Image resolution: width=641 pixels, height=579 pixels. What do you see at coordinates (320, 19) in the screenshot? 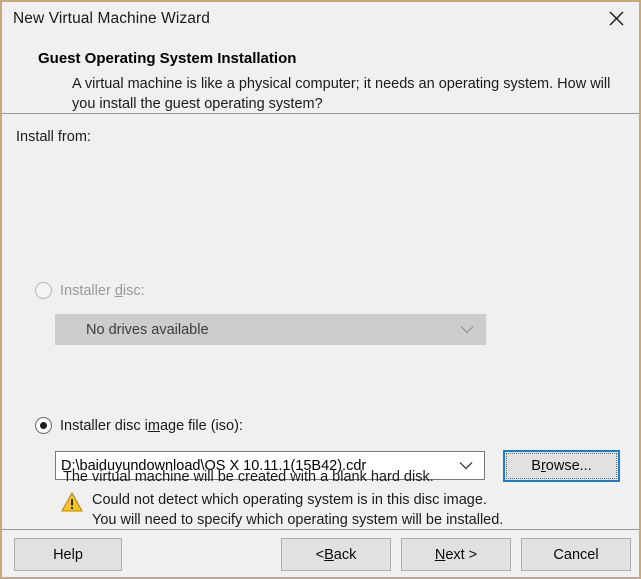
I see `title-bar: New Virtual Machine Wizard` at bounding box center [320, 19].